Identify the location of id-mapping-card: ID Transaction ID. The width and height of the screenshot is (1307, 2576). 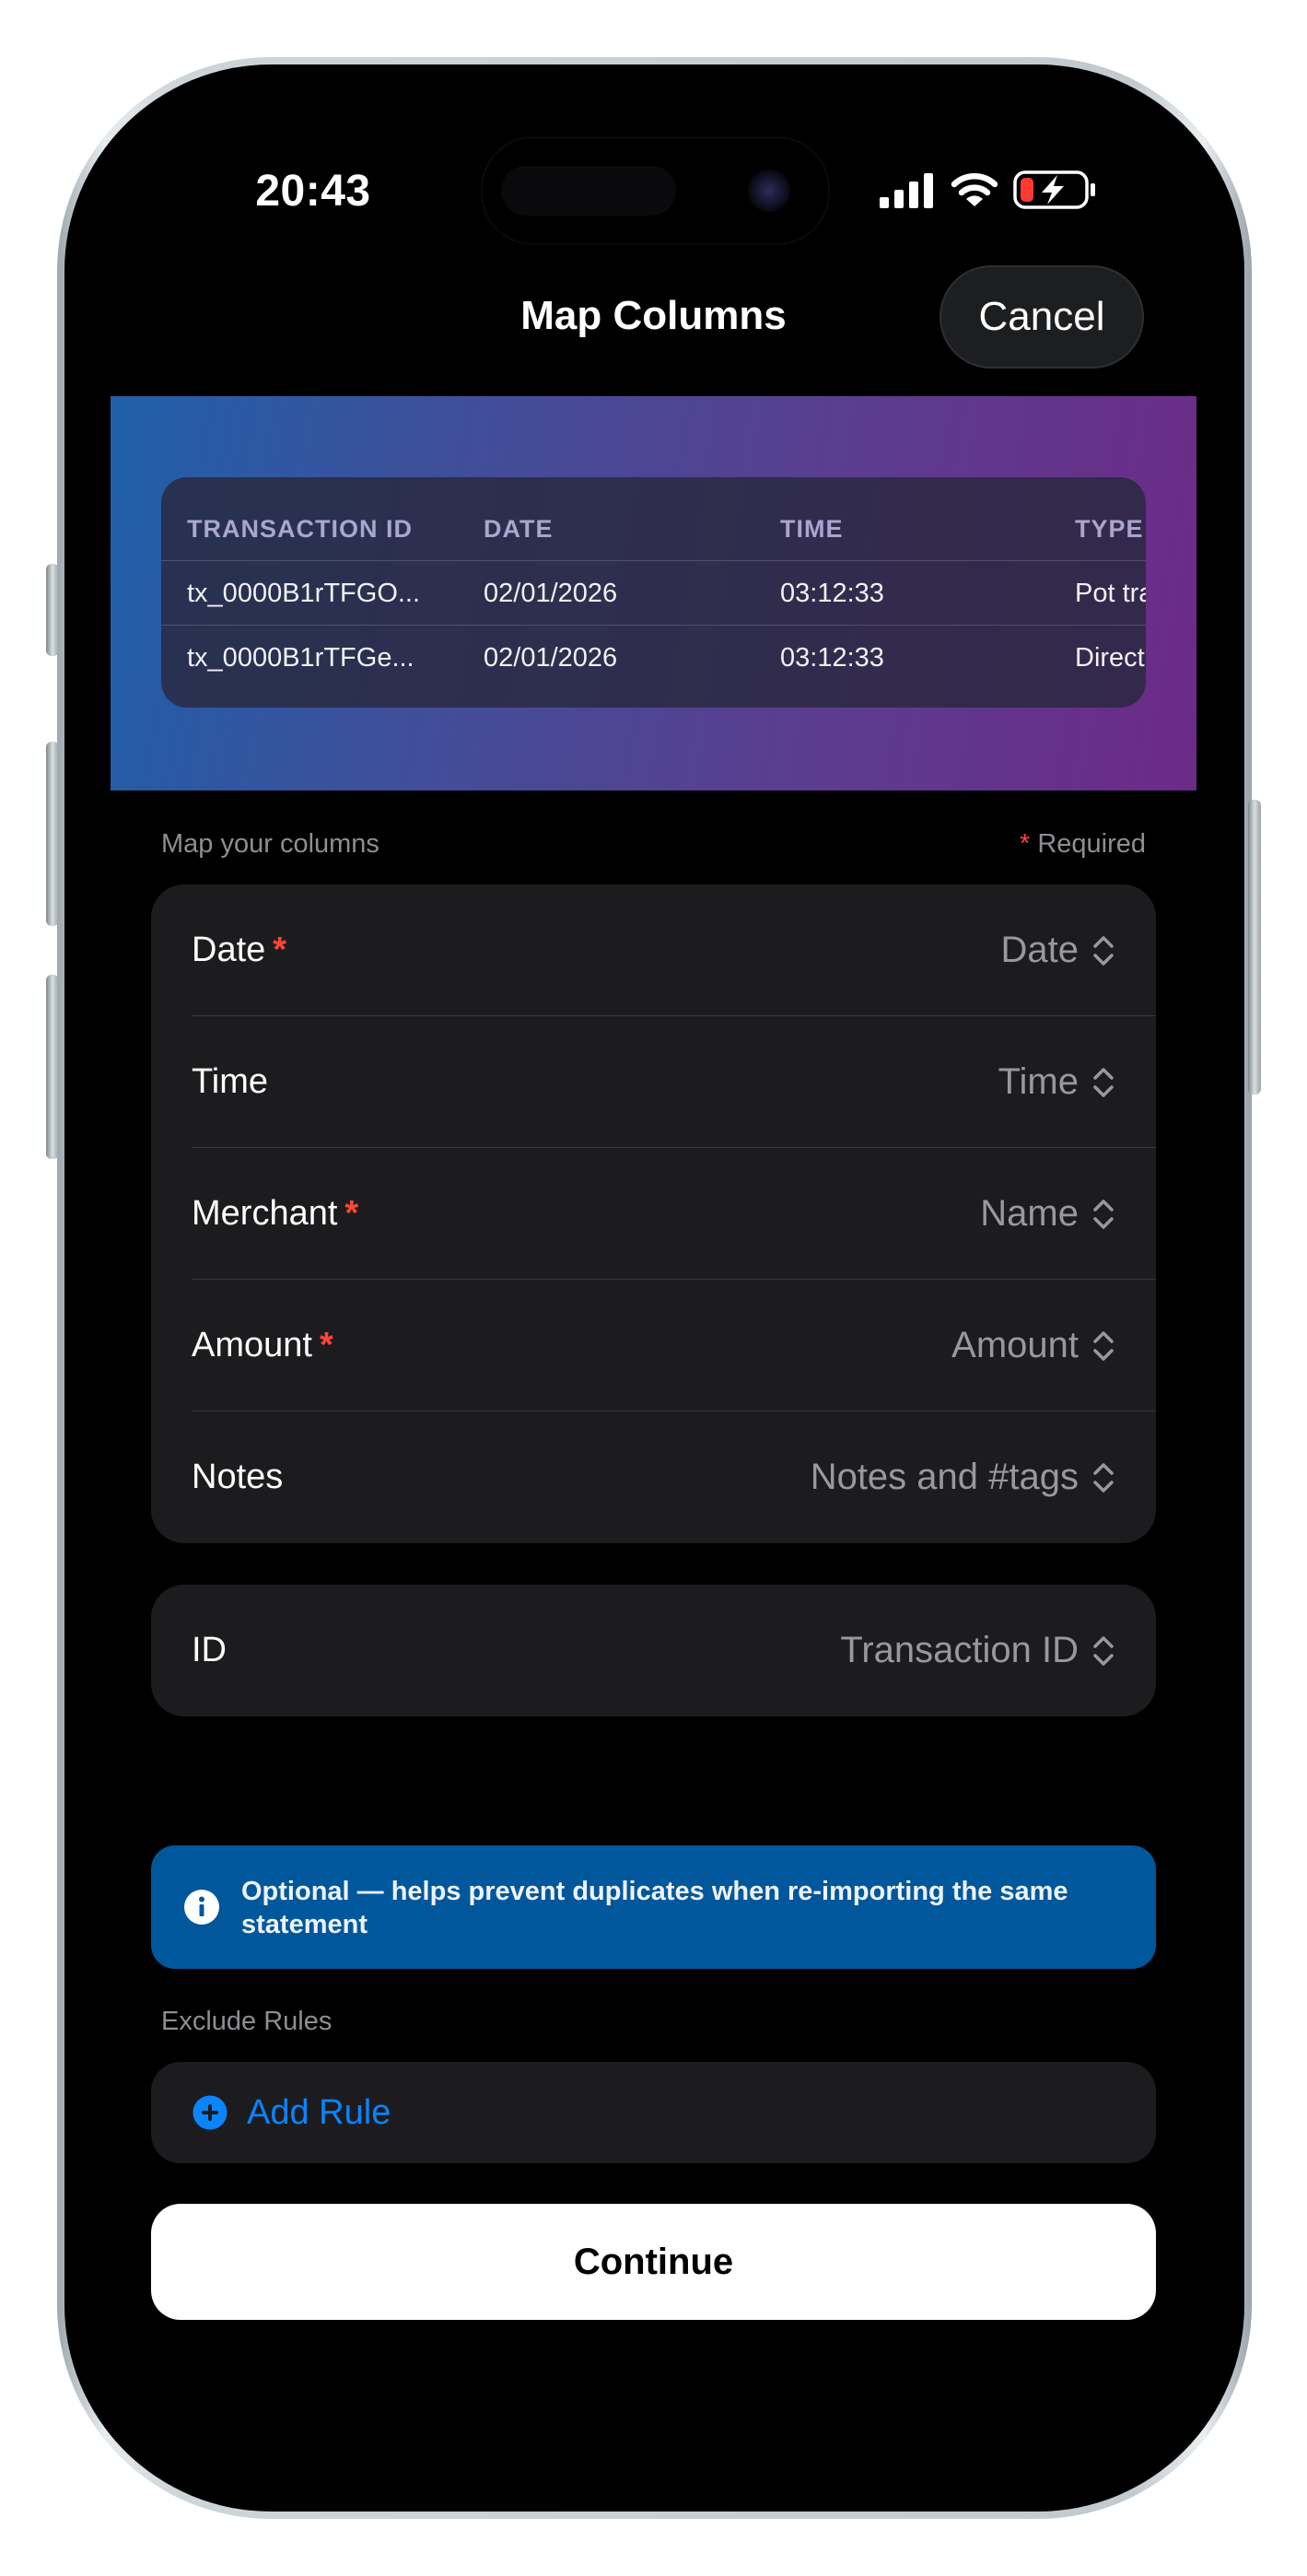
(653, 1650).